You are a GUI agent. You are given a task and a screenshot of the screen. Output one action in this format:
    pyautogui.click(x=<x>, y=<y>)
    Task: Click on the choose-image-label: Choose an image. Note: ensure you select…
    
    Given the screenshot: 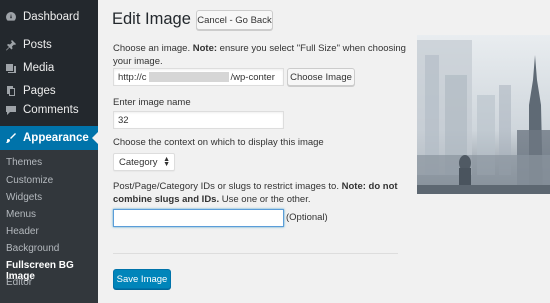 What is the action you would take?
    pyautogui.click(x=259, y=55)
    